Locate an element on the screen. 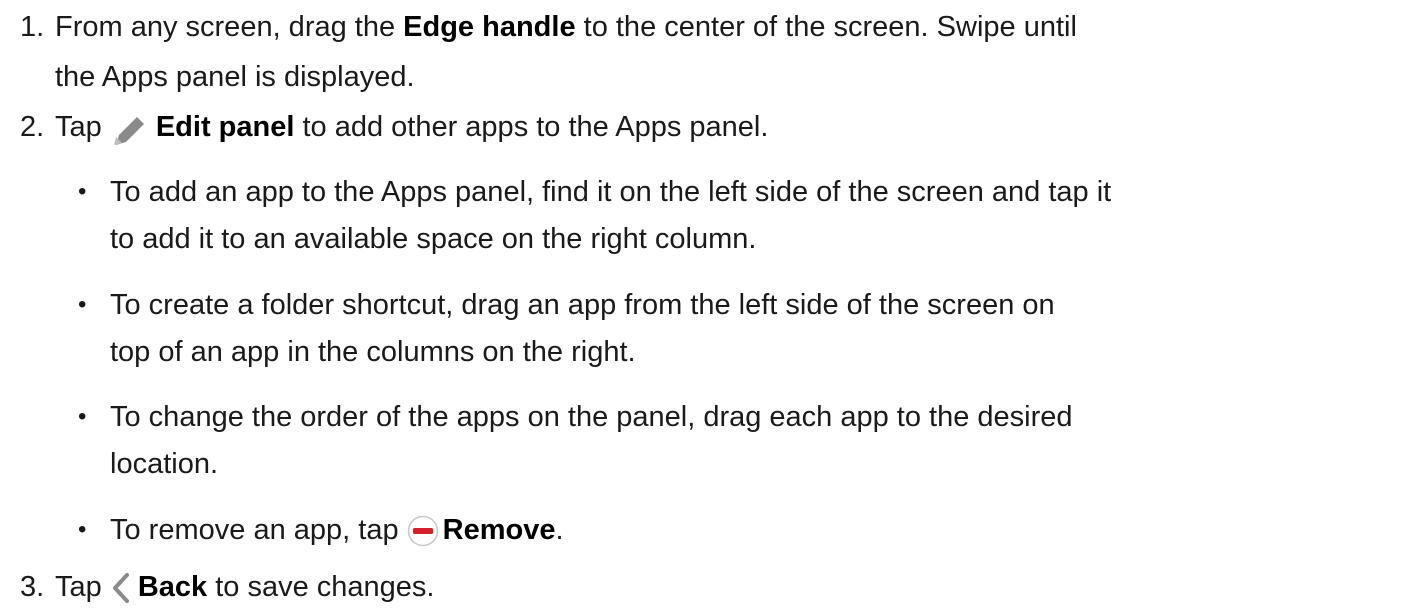  step-number: 3. is located at coordinates (32, 587).